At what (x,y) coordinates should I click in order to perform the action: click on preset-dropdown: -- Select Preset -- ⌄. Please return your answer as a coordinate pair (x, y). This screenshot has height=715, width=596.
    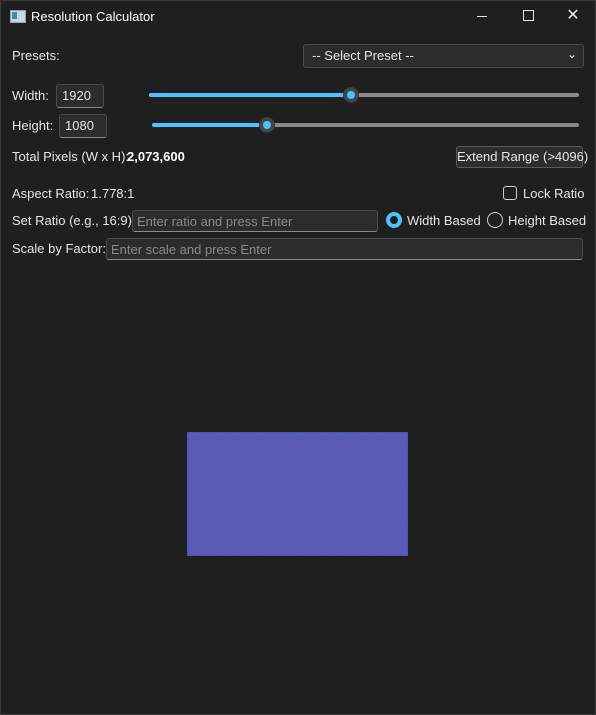
    Looking at the image, I should click on (443, 56).